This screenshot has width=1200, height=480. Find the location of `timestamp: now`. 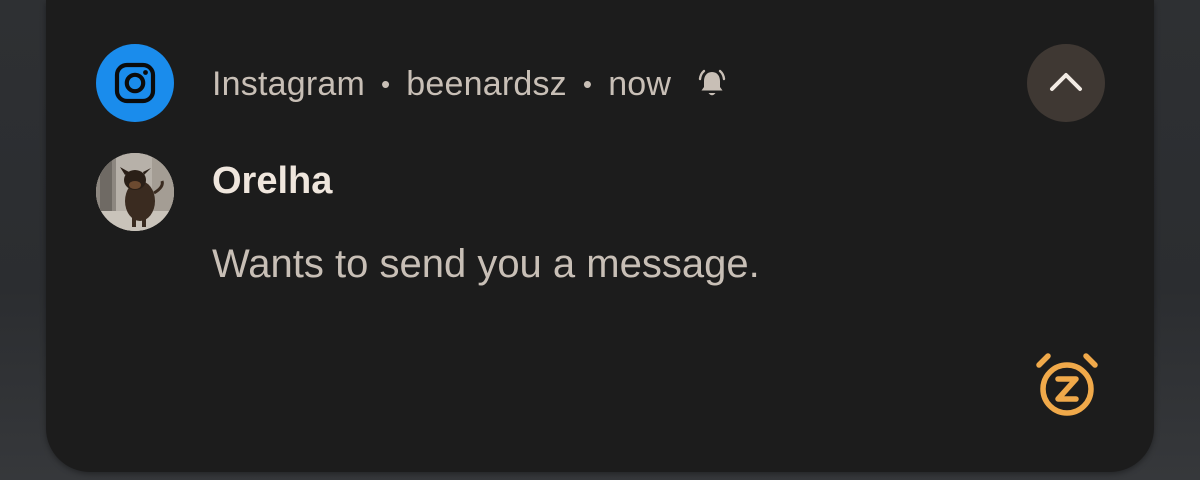

timestamp: now is located at coordinates (640, 83).